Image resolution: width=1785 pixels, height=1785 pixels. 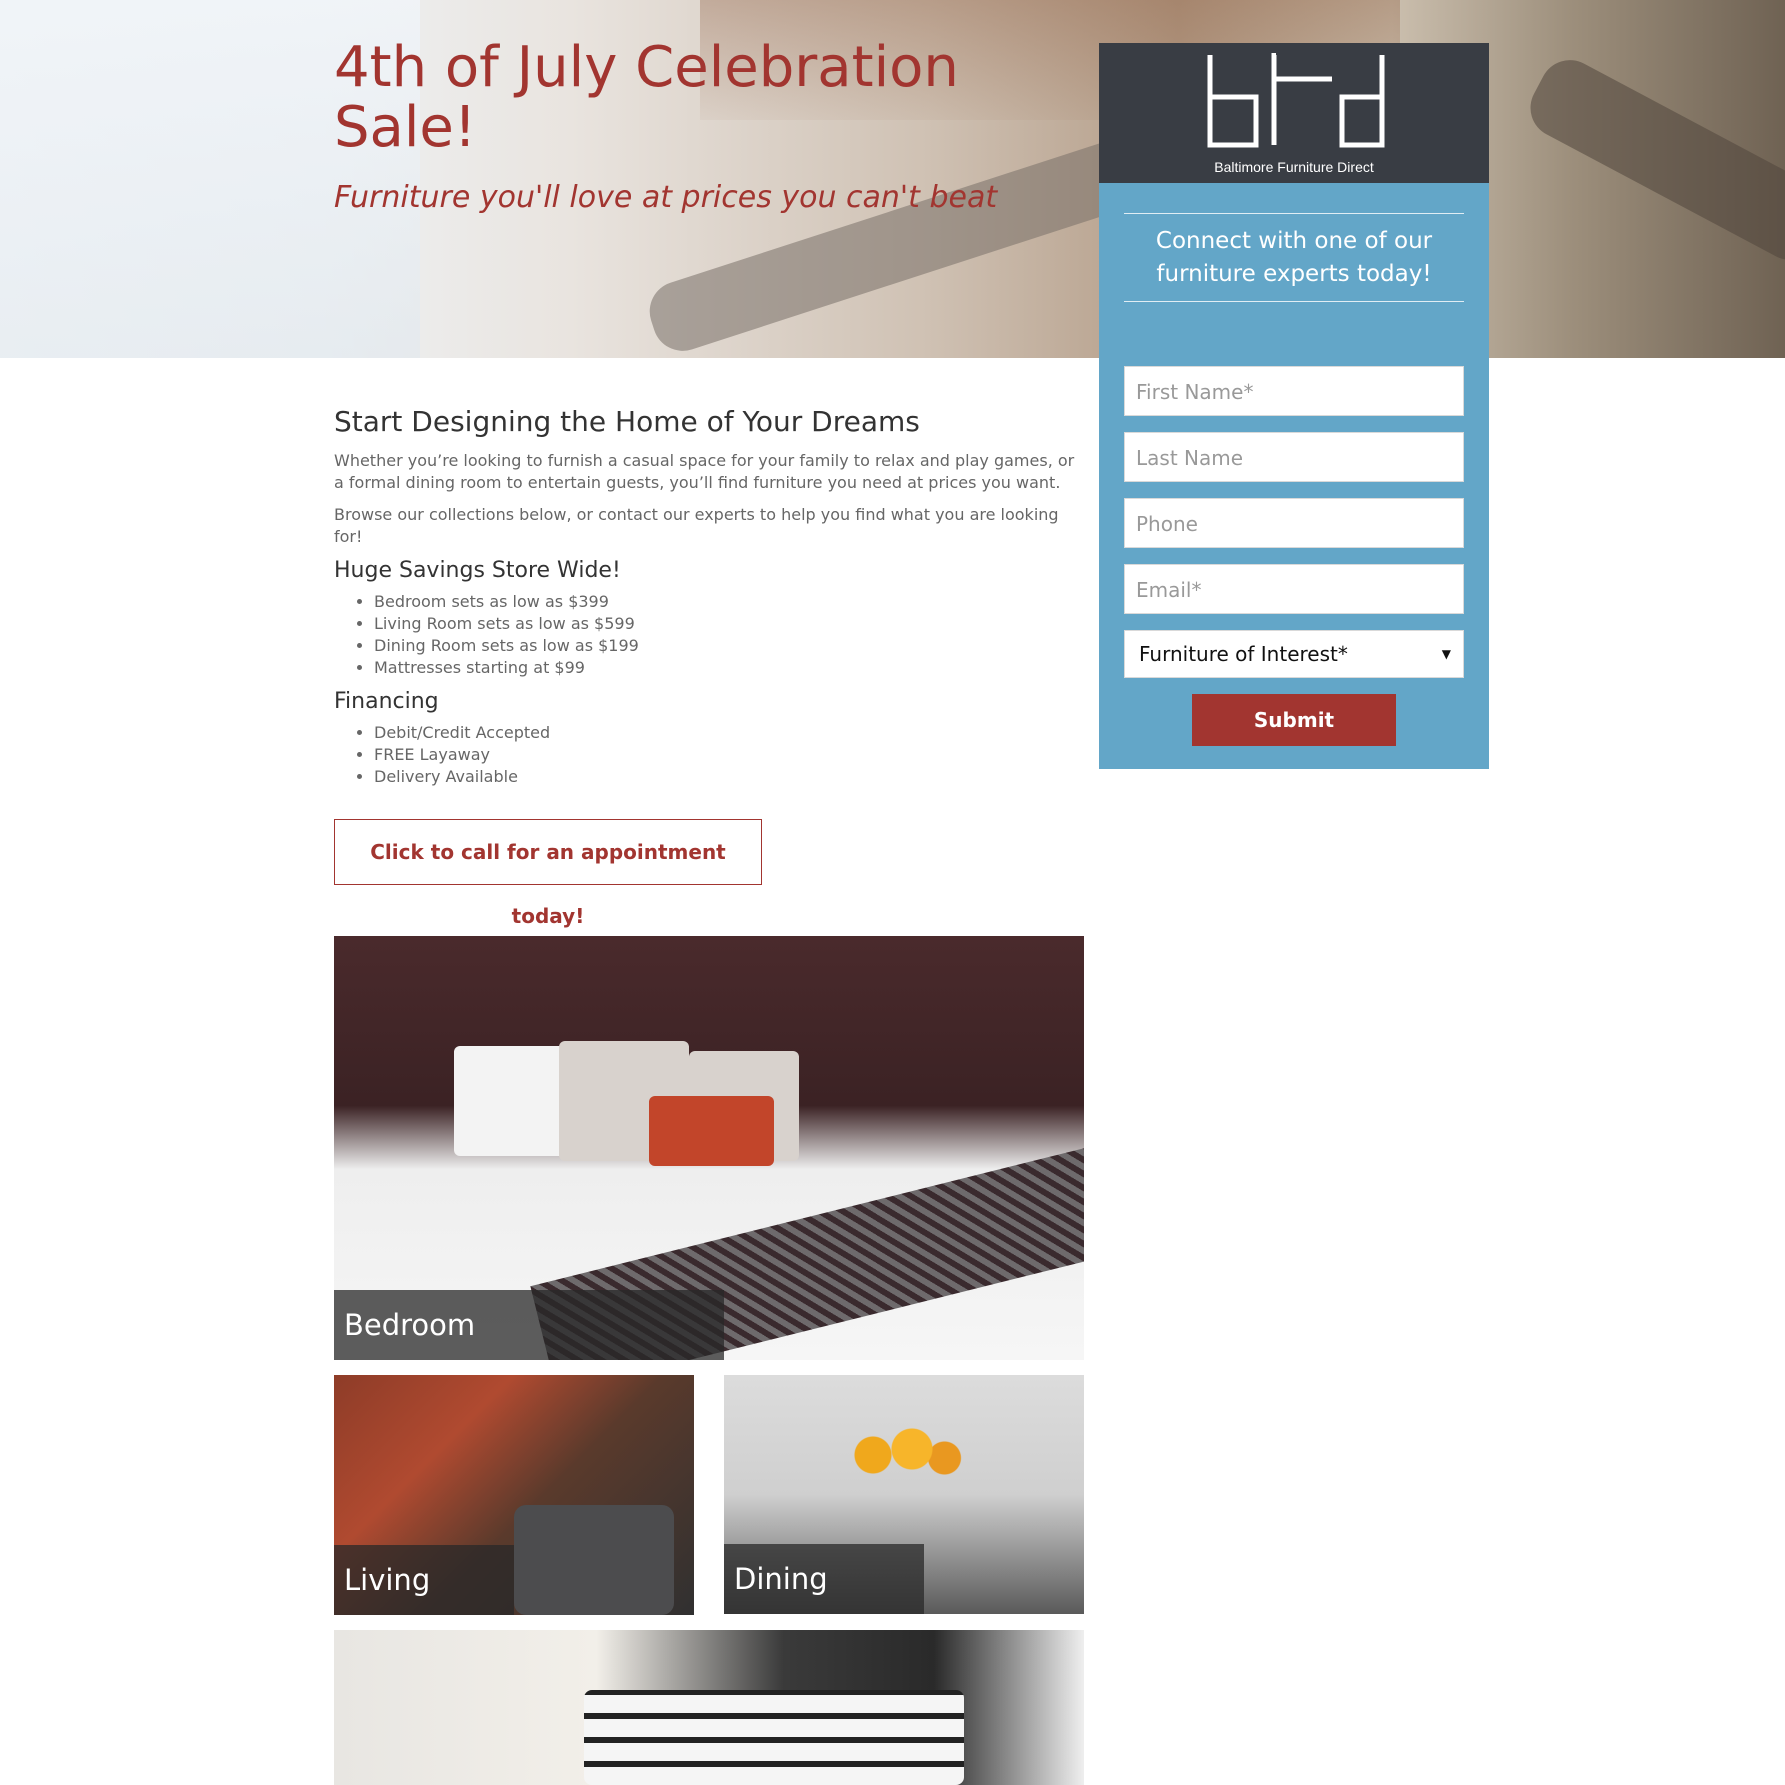 I want to click on submit-button: Submit, so click(x=1294, y=720).